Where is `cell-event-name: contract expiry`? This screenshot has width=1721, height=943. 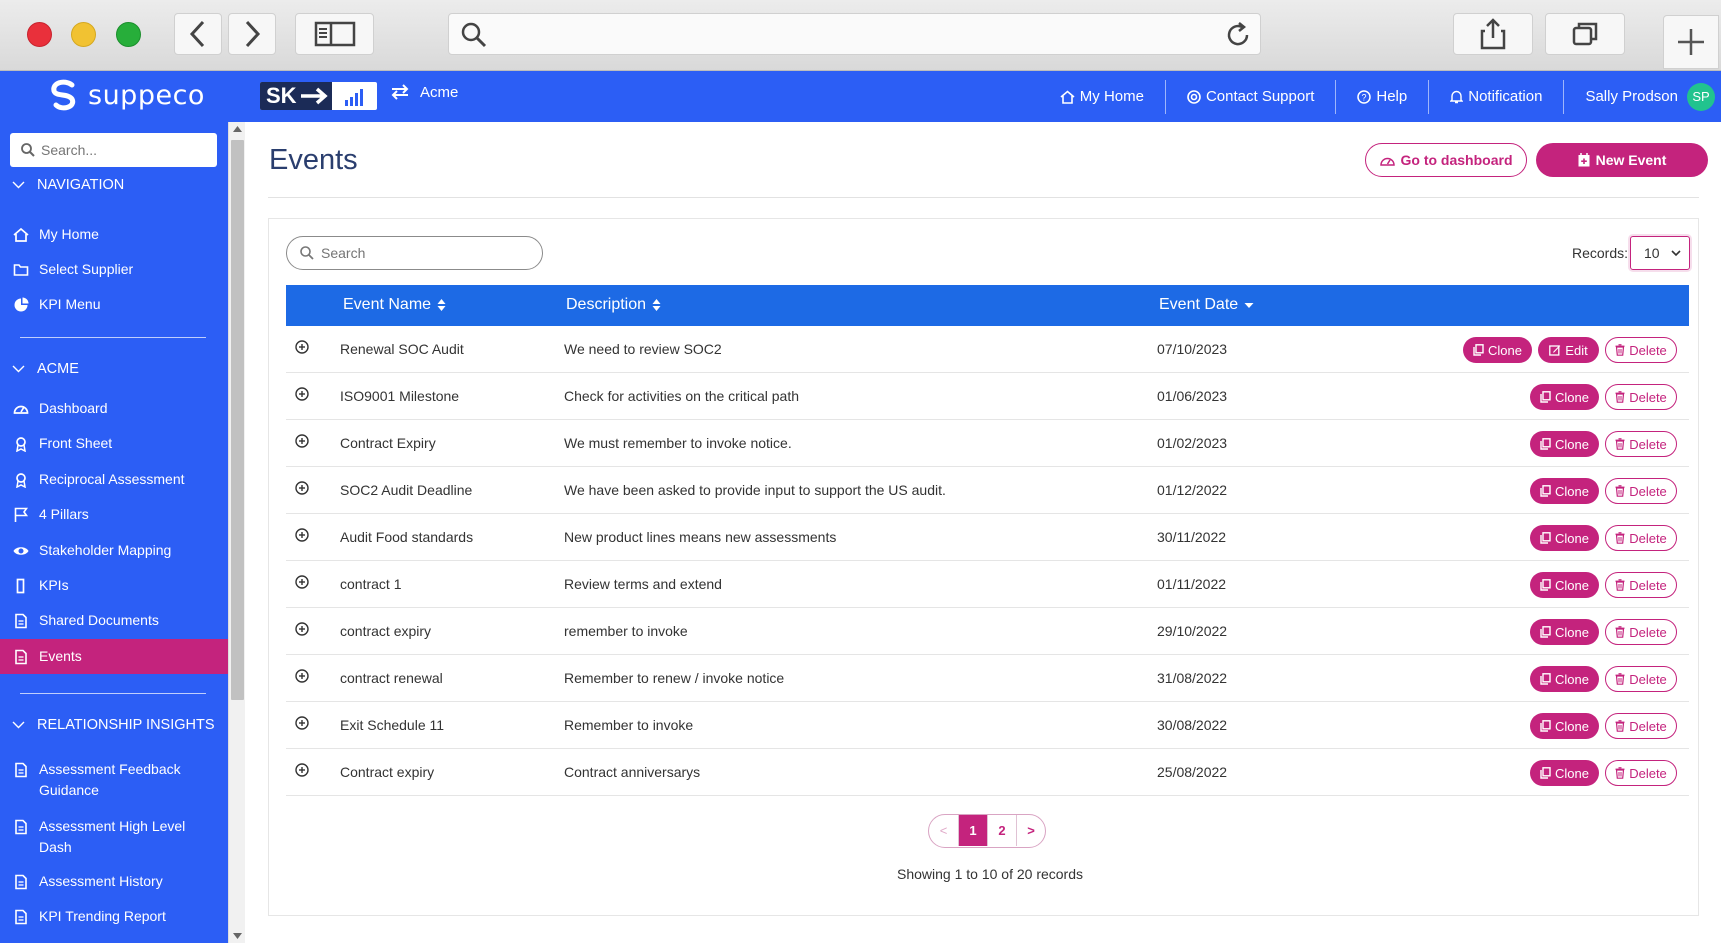
cell-event-name: contract expiry is located at coordinates (385, 631).